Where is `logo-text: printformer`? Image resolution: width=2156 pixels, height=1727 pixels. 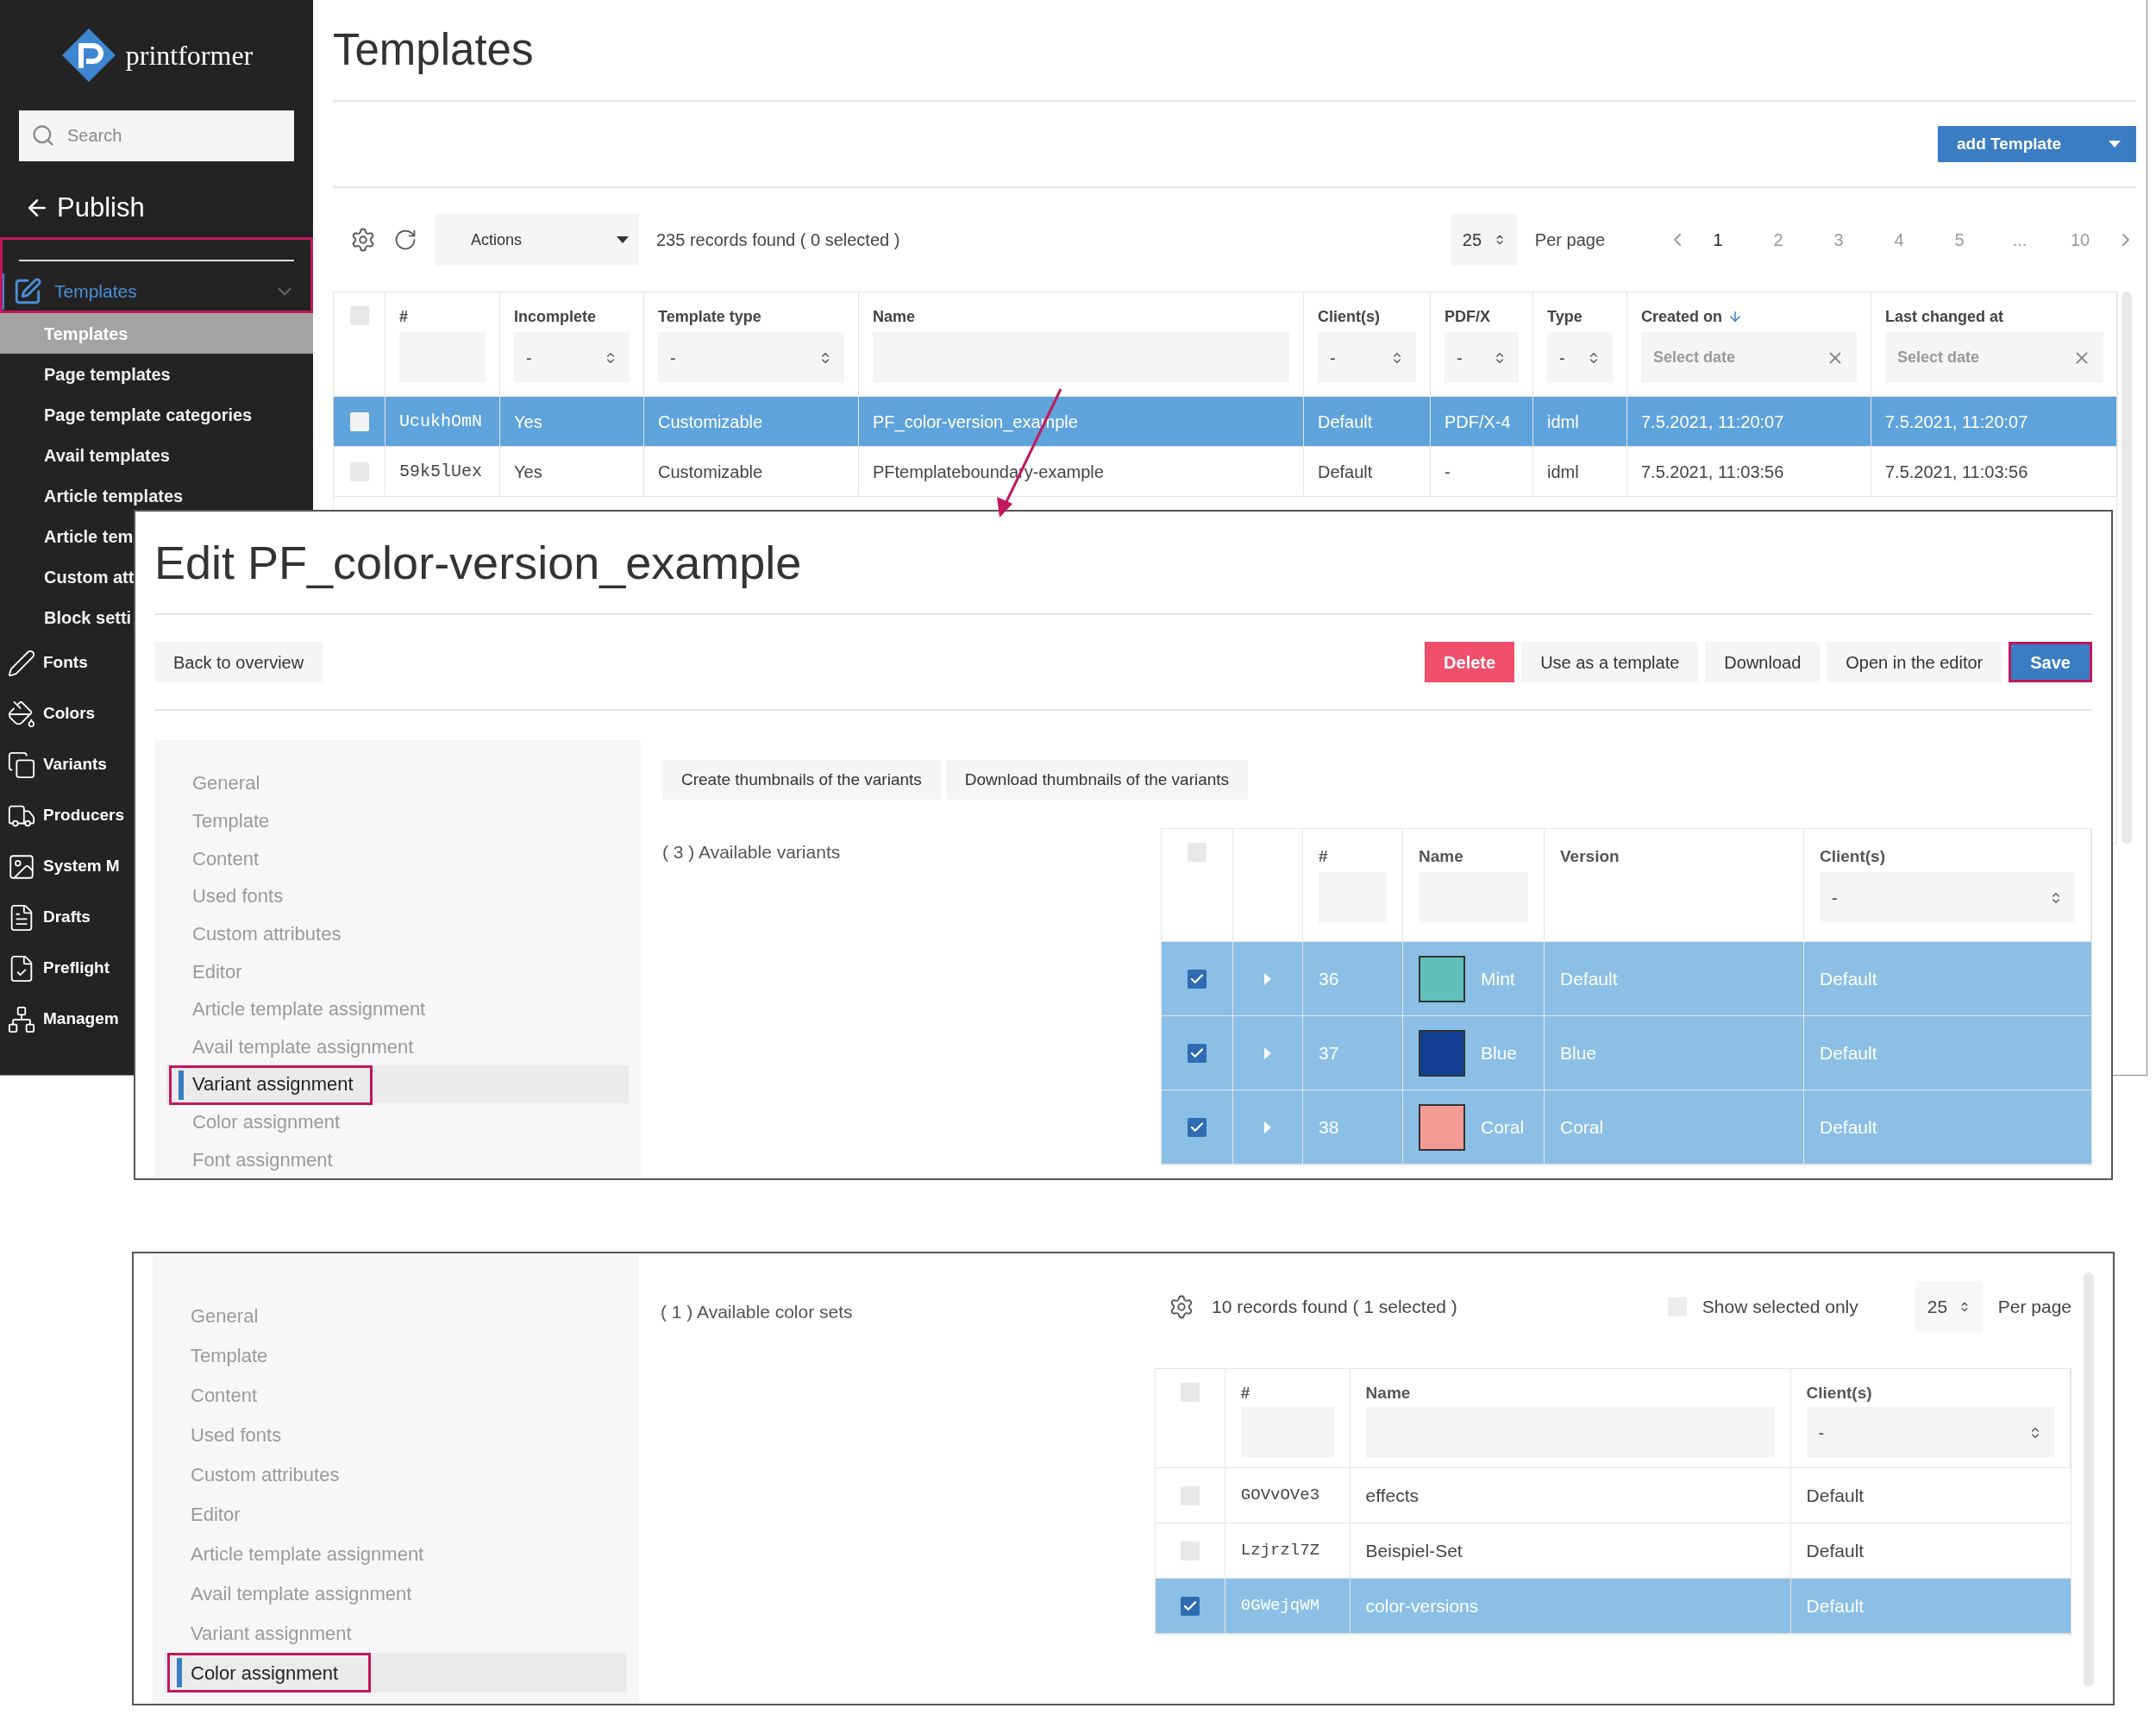
logo-text: printformer is located at coordinates (189, 55).